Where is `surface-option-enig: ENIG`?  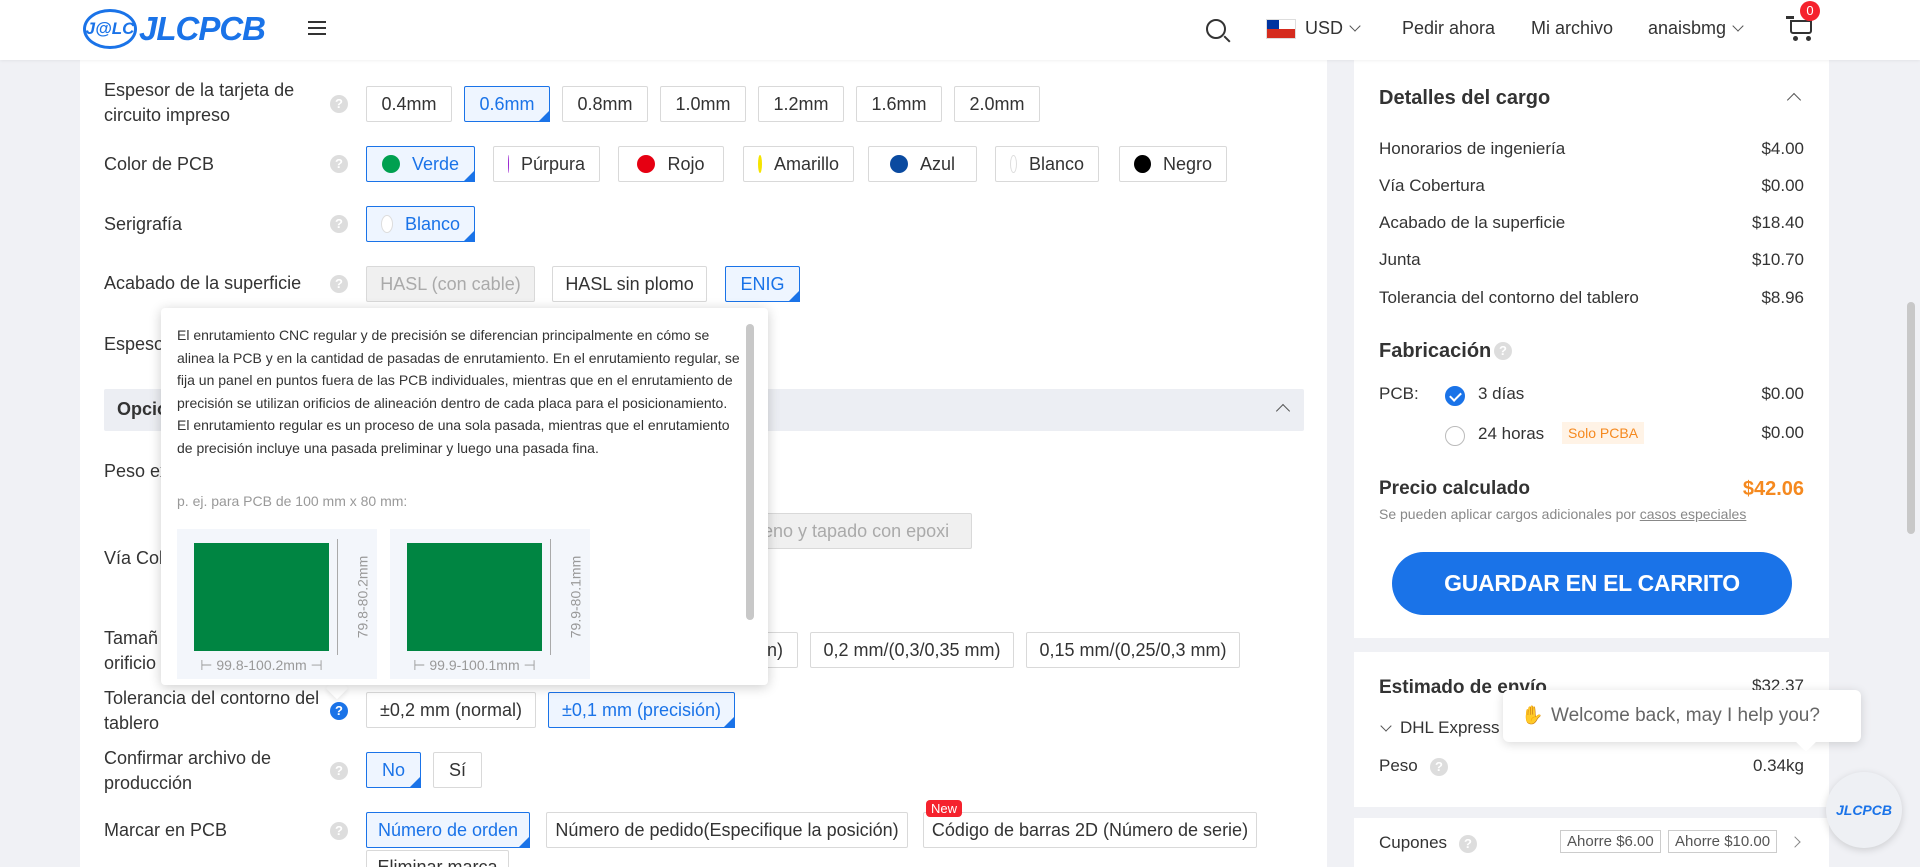 surface-option-enig: ENIG is located at coordinates (762, 284).